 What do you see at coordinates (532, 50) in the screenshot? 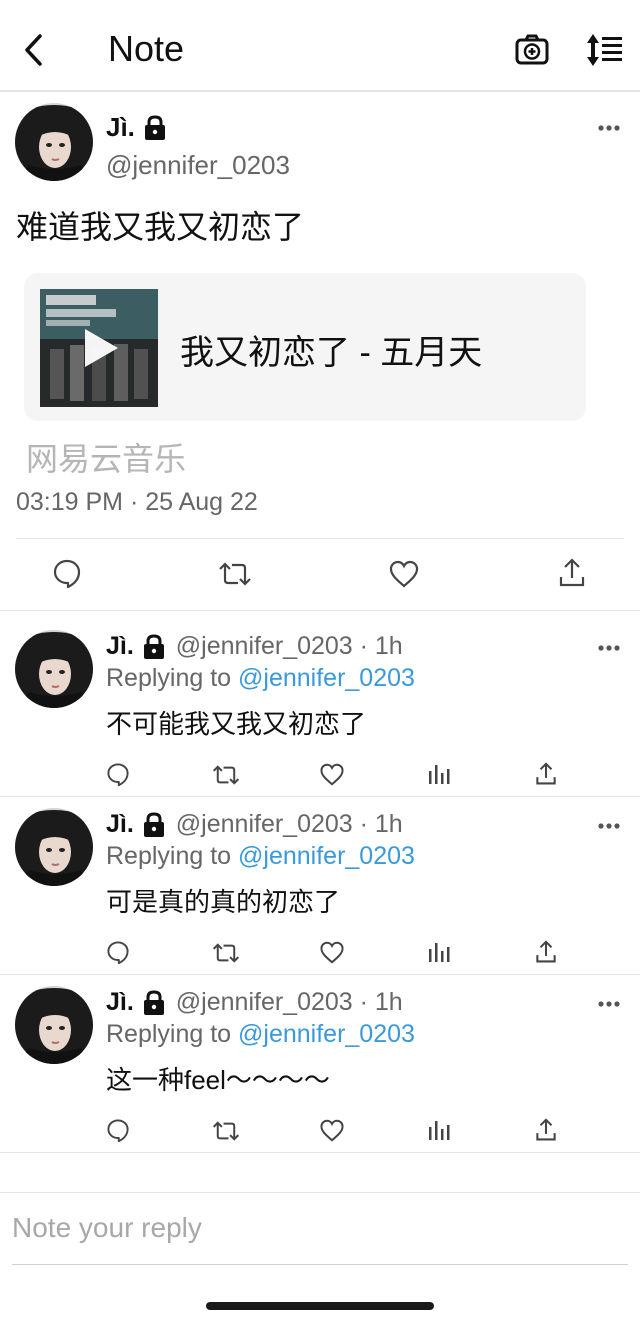
I see `camera-plus-icon` at bounding box center [532, 50].